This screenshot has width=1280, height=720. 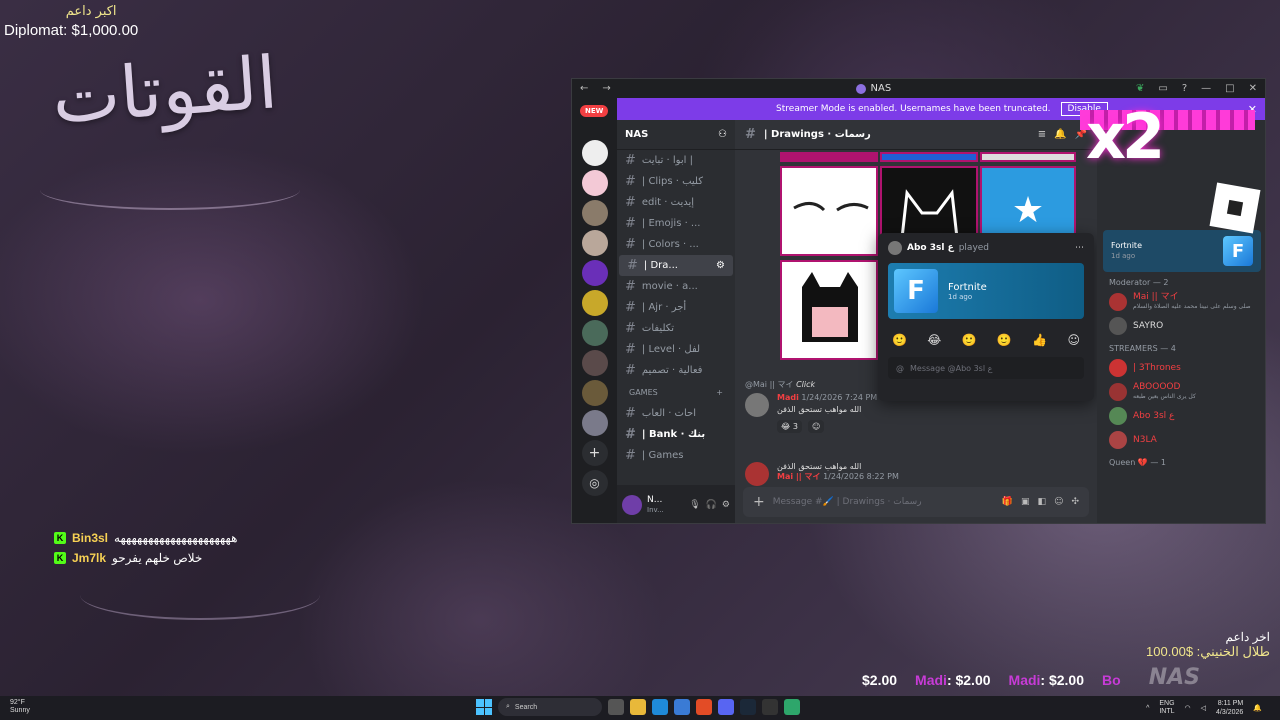 I want to click on obs-icon, so click(x=770, y=707).